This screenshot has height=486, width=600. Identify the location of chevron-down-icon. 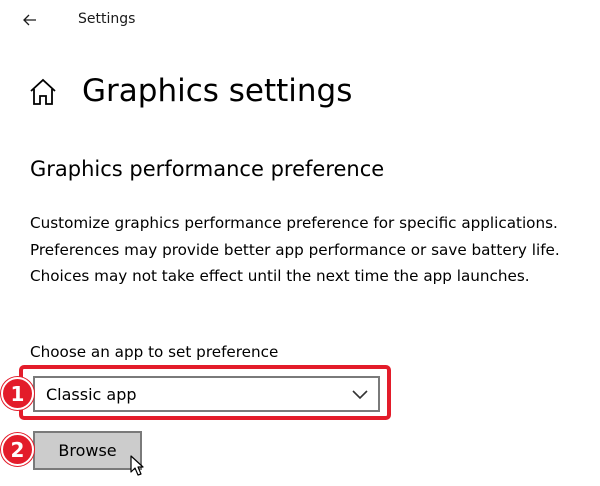
(360, 395).